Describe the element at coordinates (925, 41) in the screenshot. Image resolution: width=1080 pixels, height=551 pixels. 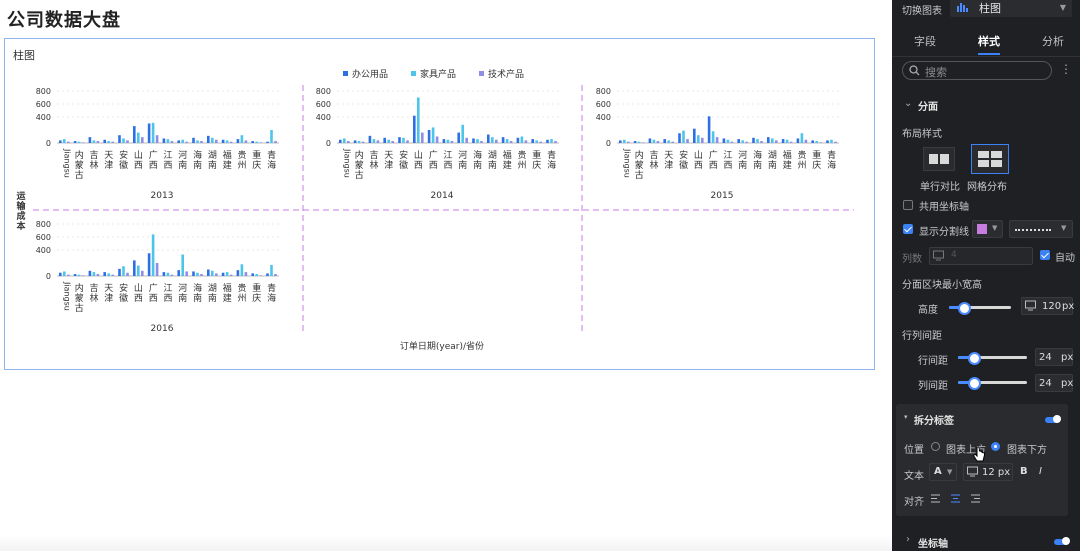
I see `tab-fields: 字段` at that location.